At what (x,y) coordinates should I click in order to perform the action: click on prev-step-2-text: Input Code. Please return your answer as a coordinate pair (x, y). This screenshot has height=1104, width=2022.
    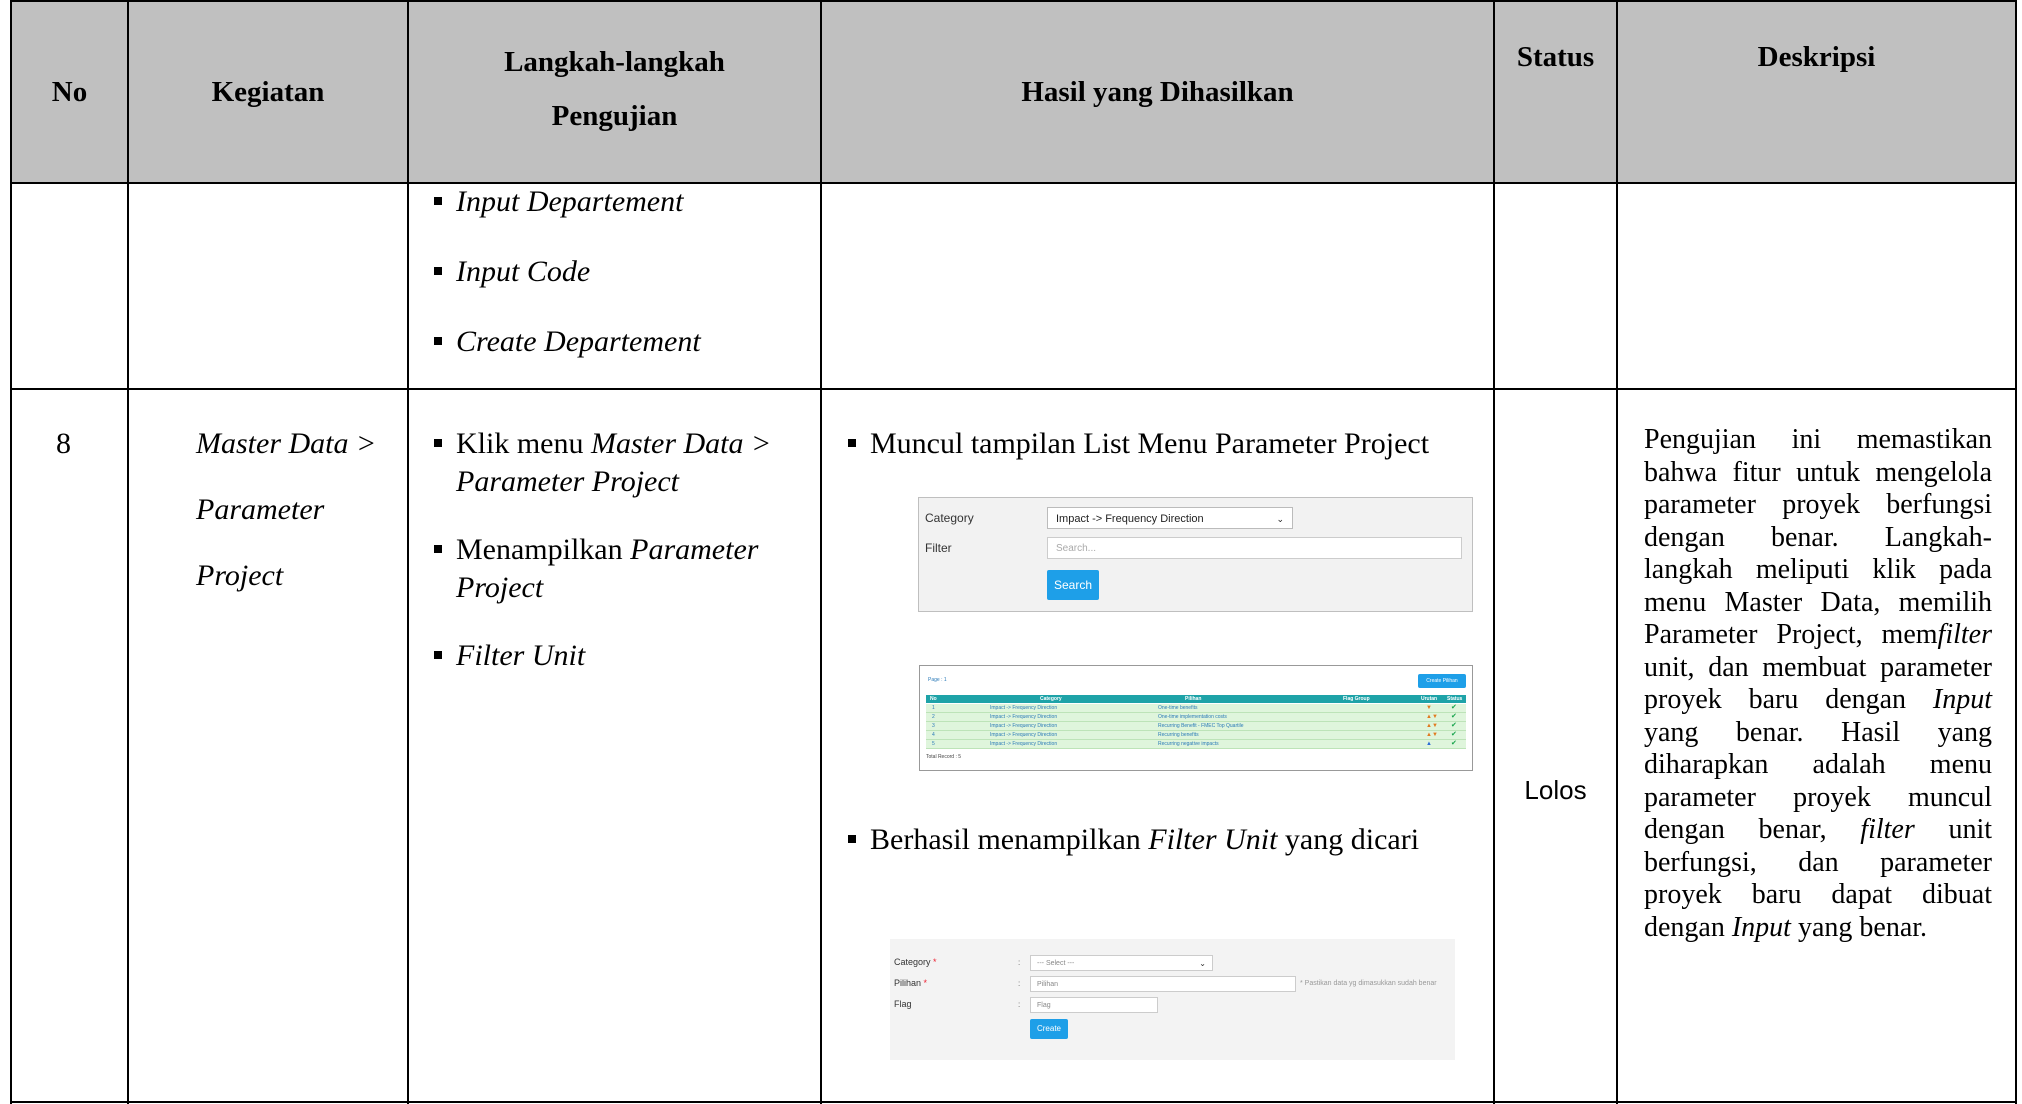
    Looking at the image, I should click on (523, 271).